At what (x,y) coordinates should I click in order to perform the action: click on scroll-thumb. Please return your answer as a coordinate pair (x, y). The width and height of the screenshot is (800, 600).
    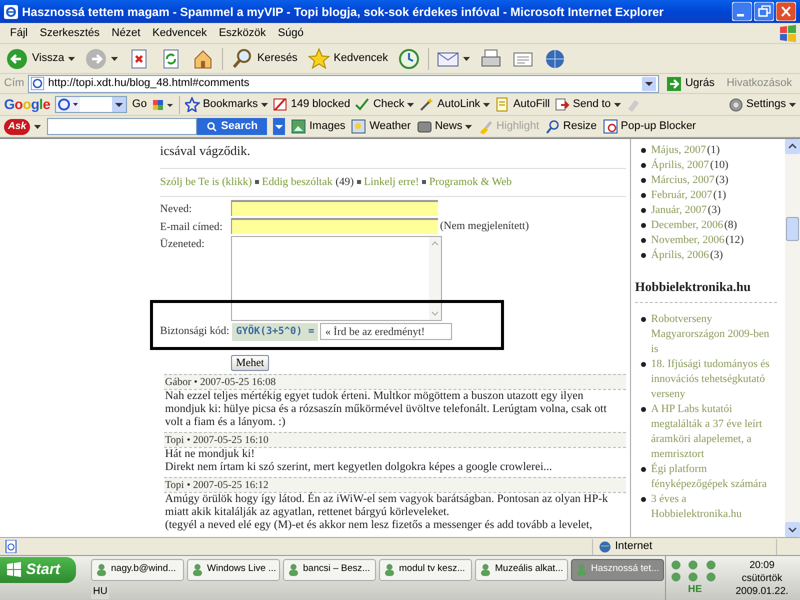
    Looking at the image, I should click on (792, 229).